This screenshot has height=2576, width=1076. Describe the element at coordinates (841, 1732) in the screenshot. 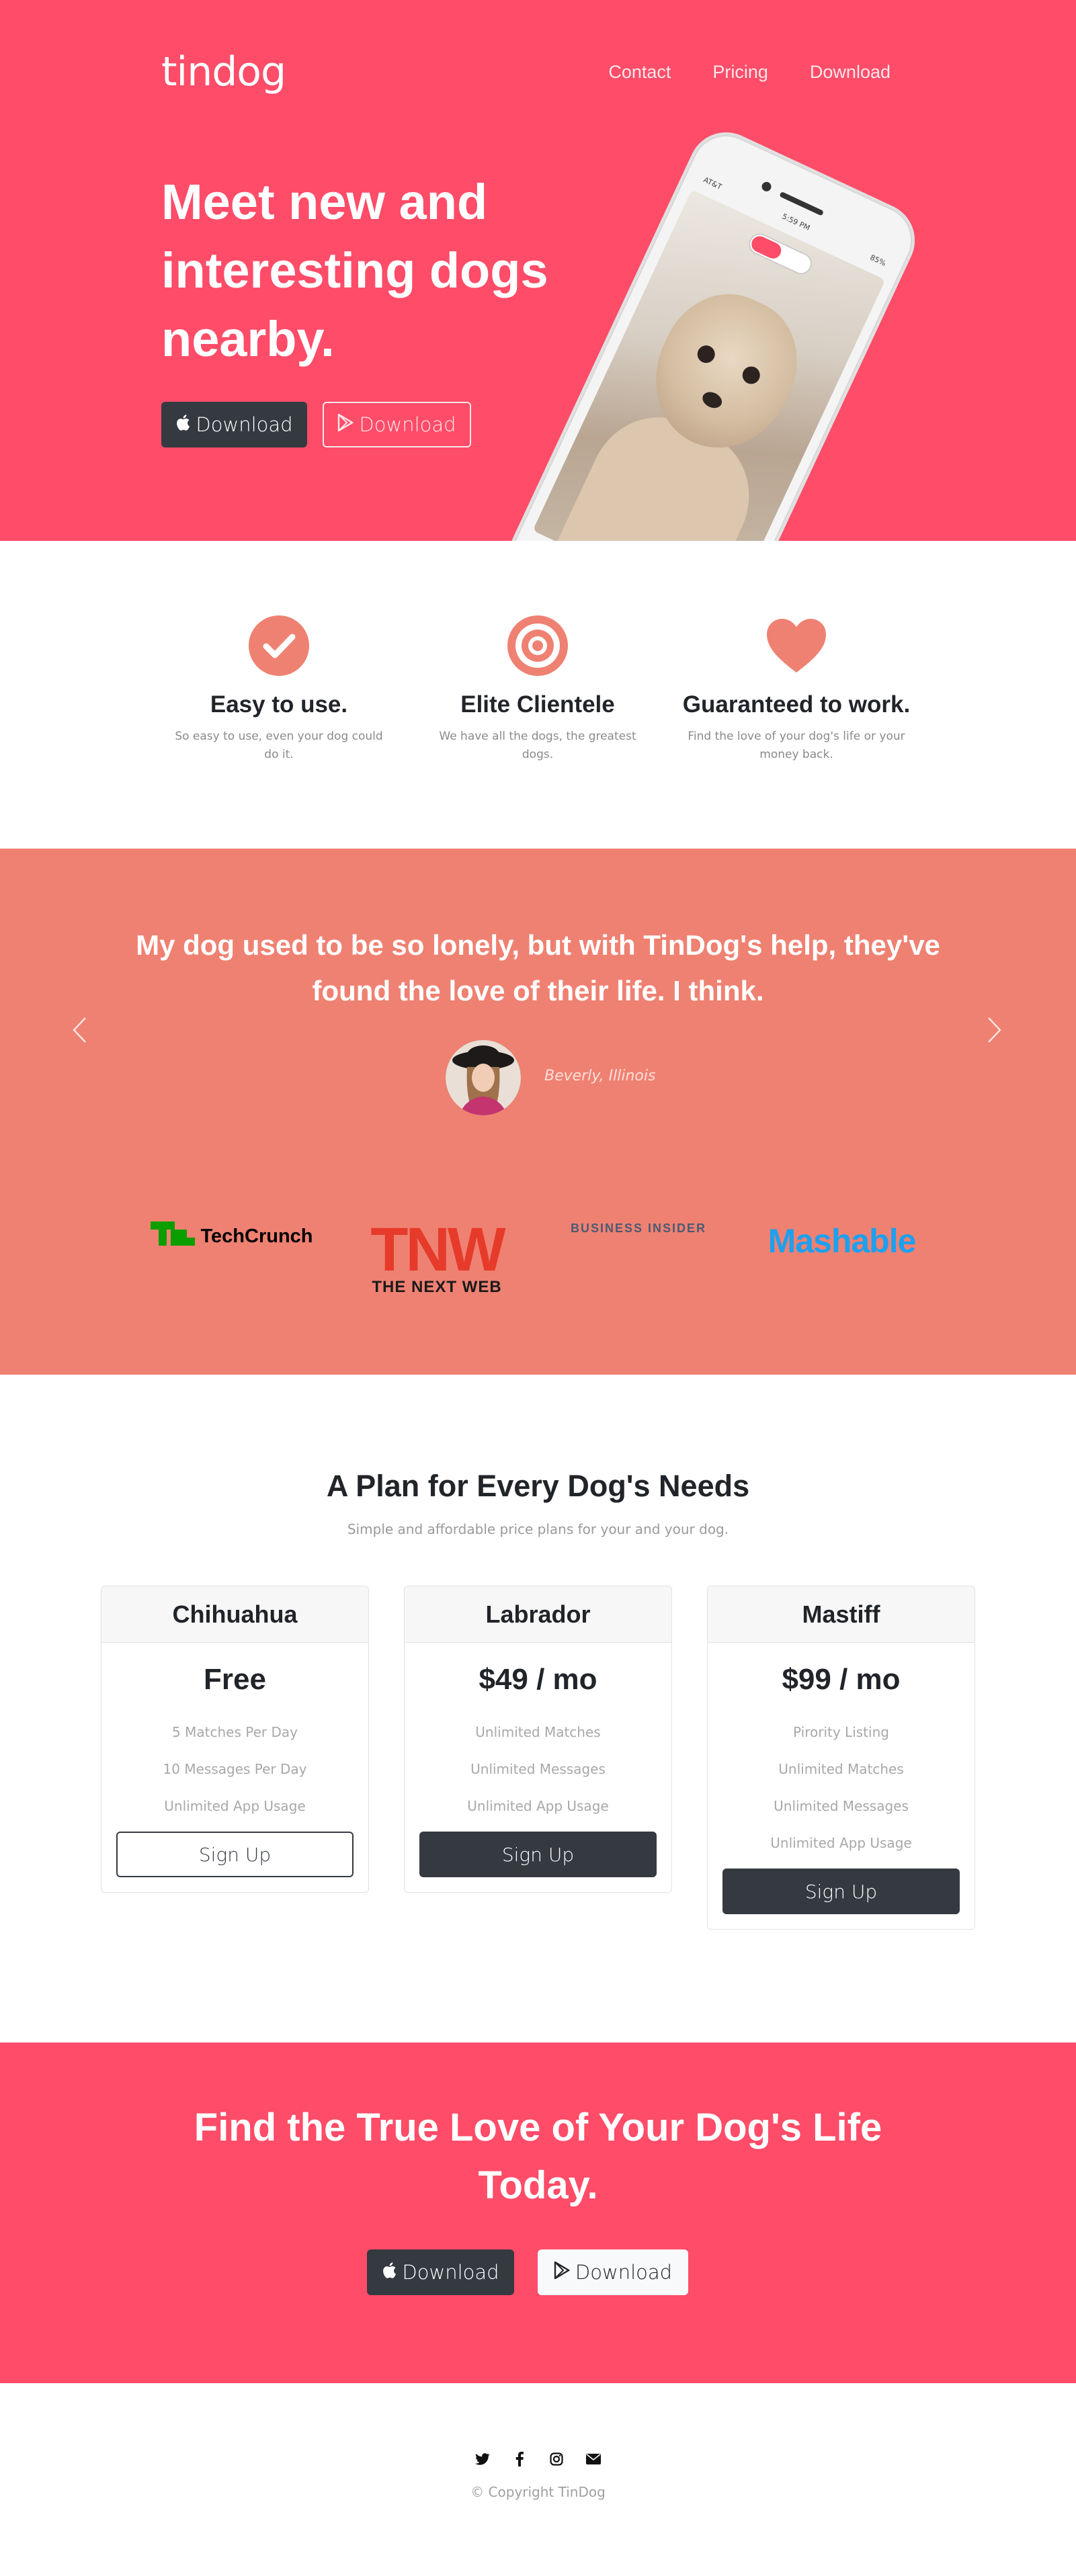

I see `plan-feature: Pirority Listing` at that location.